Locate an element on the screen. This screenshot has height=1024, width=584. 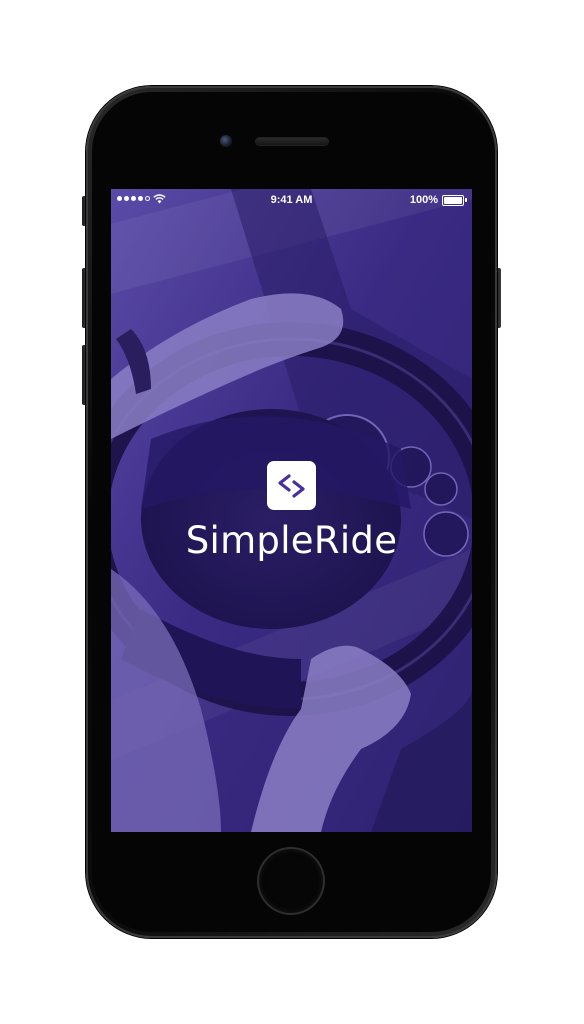
app-logo is located at coordinates (291, 485).